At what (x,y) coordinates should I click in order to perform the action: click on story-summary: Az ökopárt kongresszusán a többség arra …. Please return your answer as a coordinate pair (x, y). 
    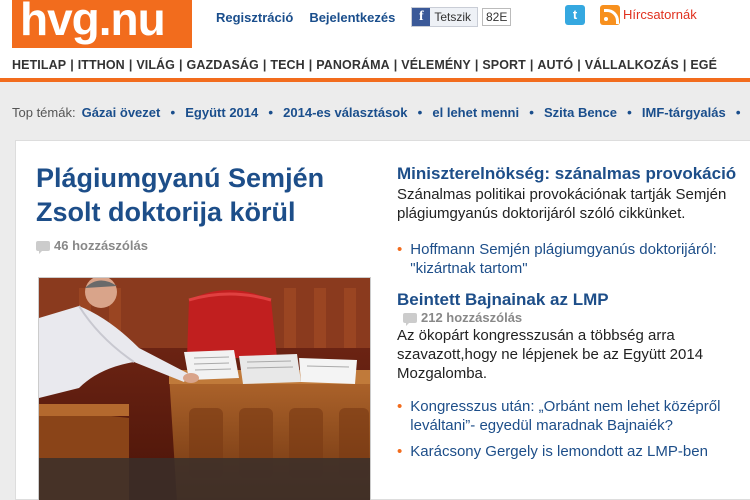
    Looking at the image, I should click on (550, 354).